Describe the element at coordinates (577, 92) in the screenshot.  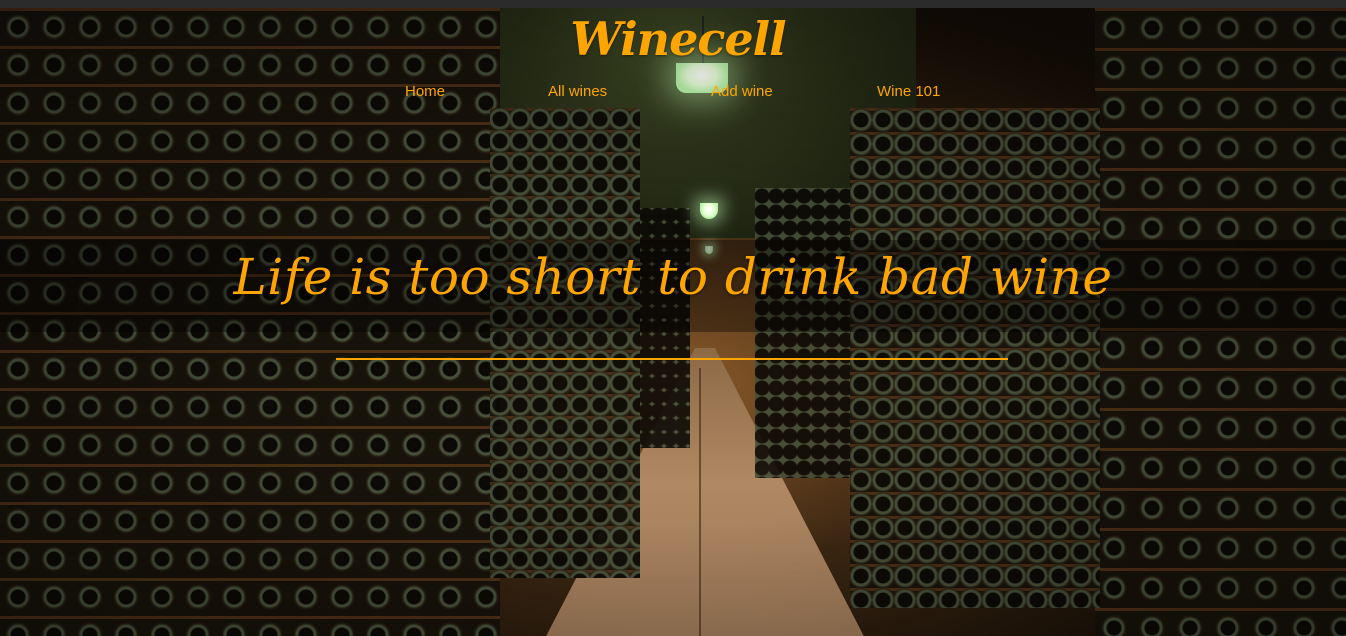
I see `nav-link-all-wines: All wines` at that location.